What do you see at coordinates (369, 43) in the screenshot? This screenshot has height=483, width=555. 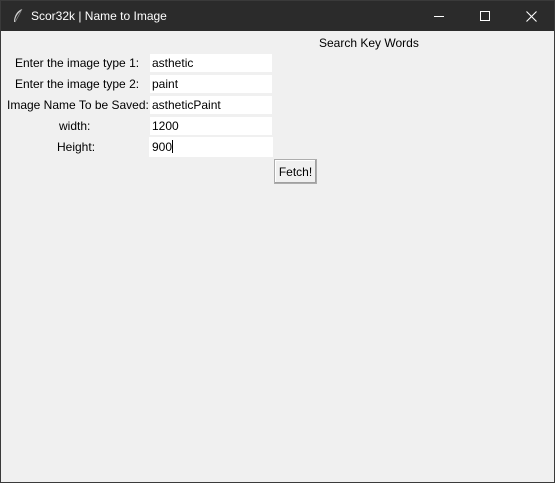 I see `search-keywords-heading: Search Key Words` at bounding box center [369, 43].